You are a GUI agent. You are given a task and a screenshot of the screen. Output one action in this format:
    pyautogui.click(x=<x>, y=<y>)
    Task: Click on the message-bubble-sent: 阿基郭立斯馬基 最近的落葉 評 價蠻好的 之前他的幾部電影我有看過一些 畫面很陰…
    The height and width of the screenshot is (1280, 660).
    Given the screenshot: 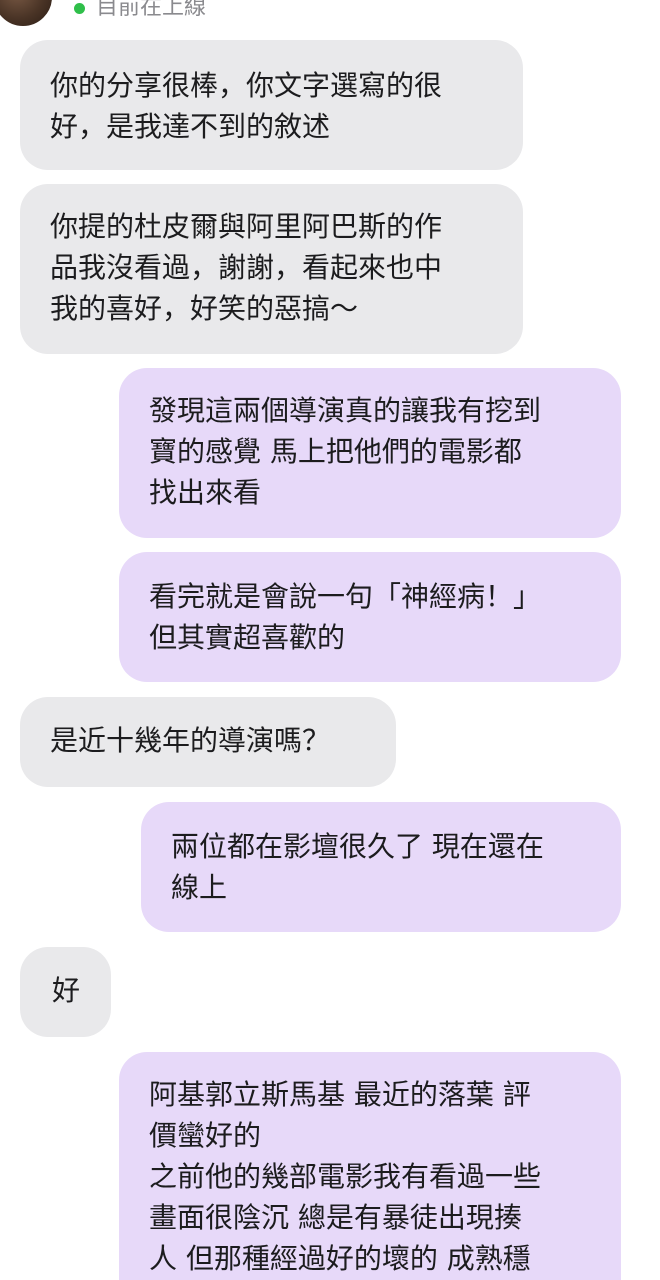 What is the action you would take?
    pyautogui.click(x=370, y=1166)
    